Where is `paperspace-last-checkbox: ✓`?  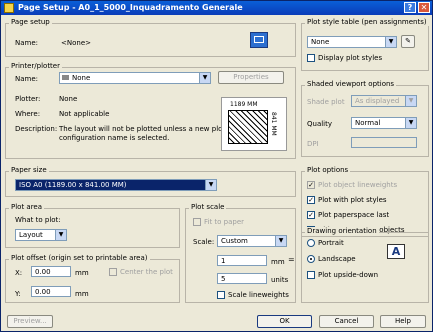 paperspace-last-checkbox: ✓ is located at coordinates (311, 215).